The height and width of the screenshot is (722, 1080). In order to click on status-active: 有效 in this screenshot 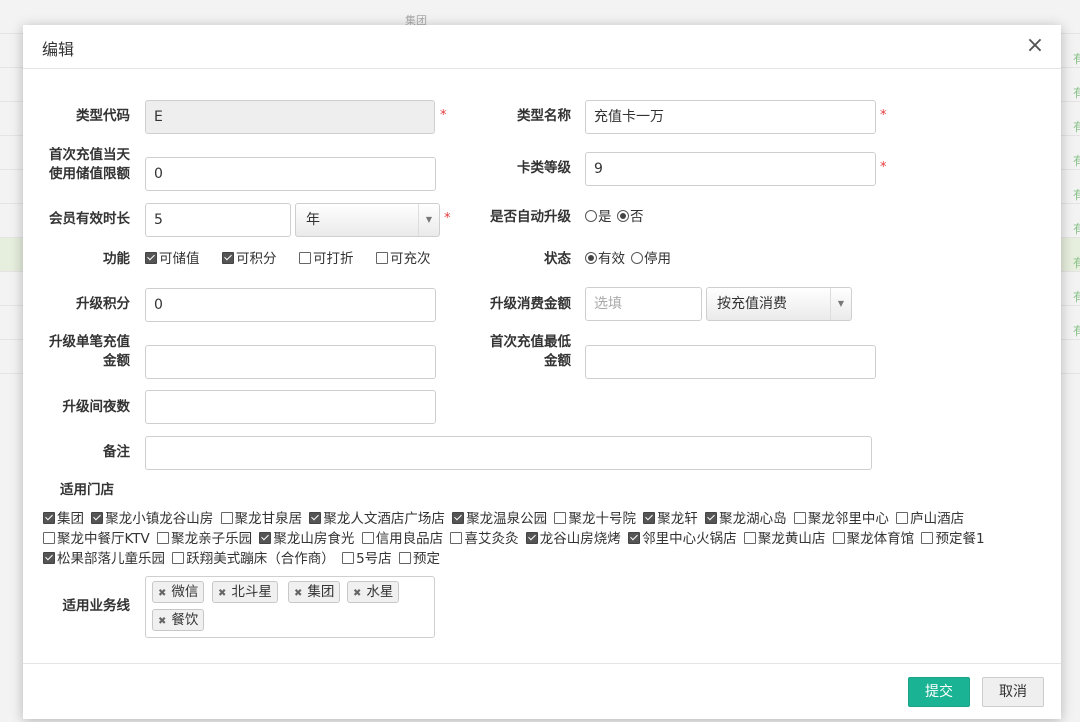, I will do `click(605, 259)`.